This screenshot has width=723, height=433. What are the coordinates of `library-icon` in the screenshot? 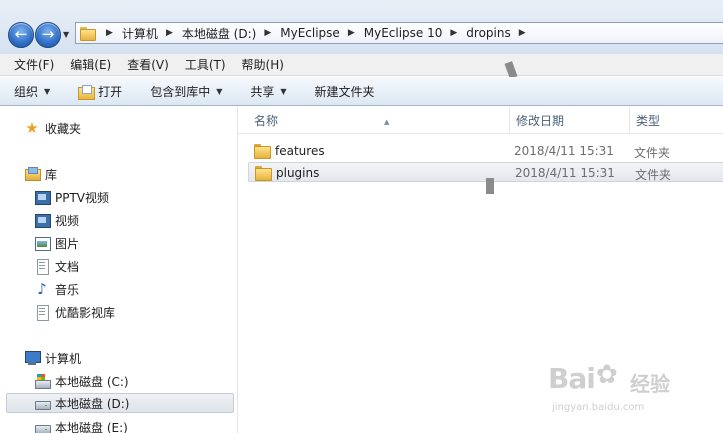 It's located at (32, 174).